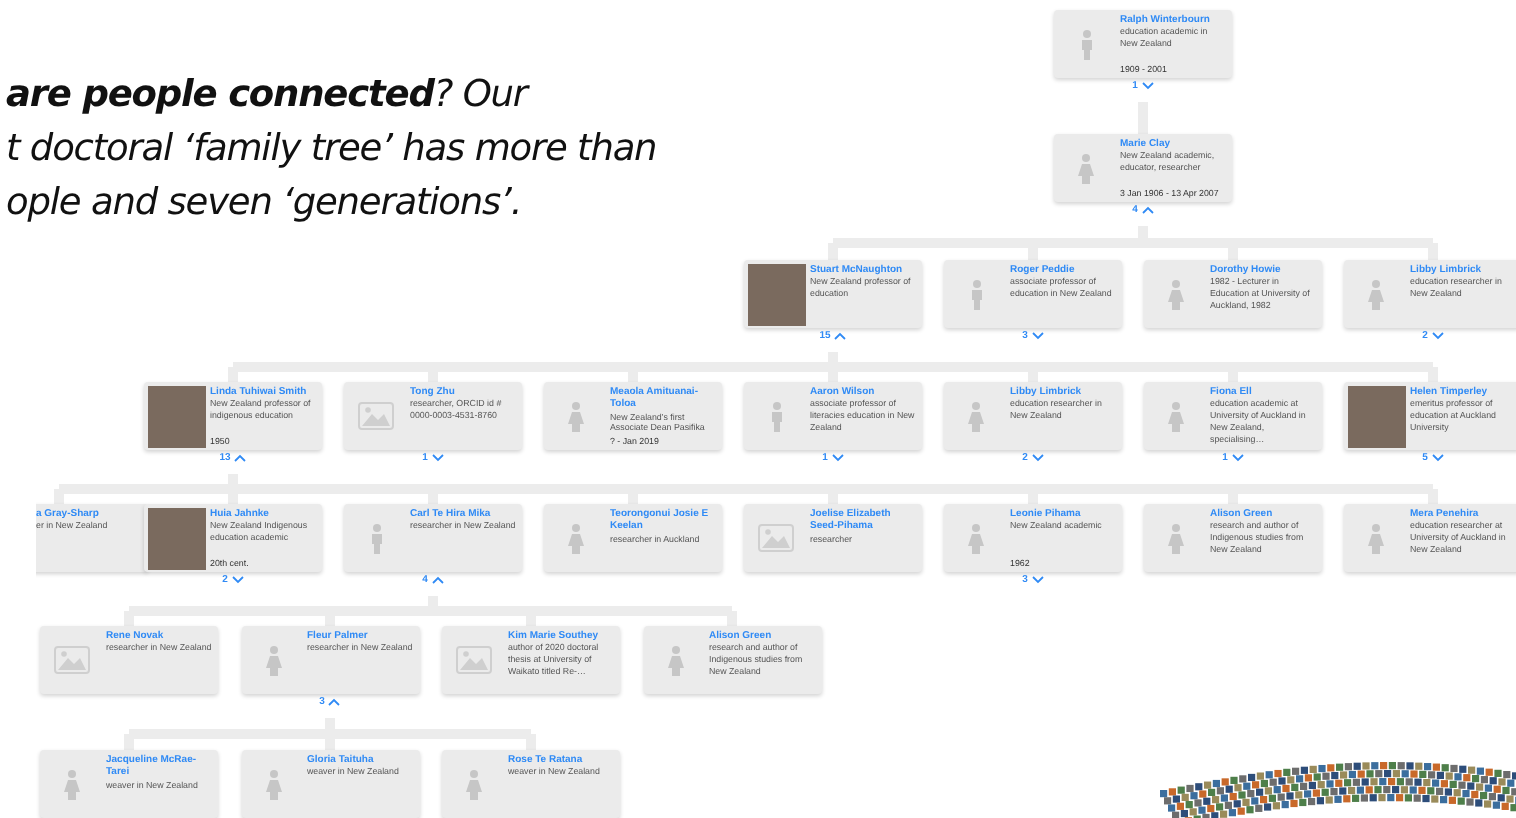  What do you see at coordinates (1143, 118) in the screenshot?
I see `connector-line` at bounding box center [1143, 118].